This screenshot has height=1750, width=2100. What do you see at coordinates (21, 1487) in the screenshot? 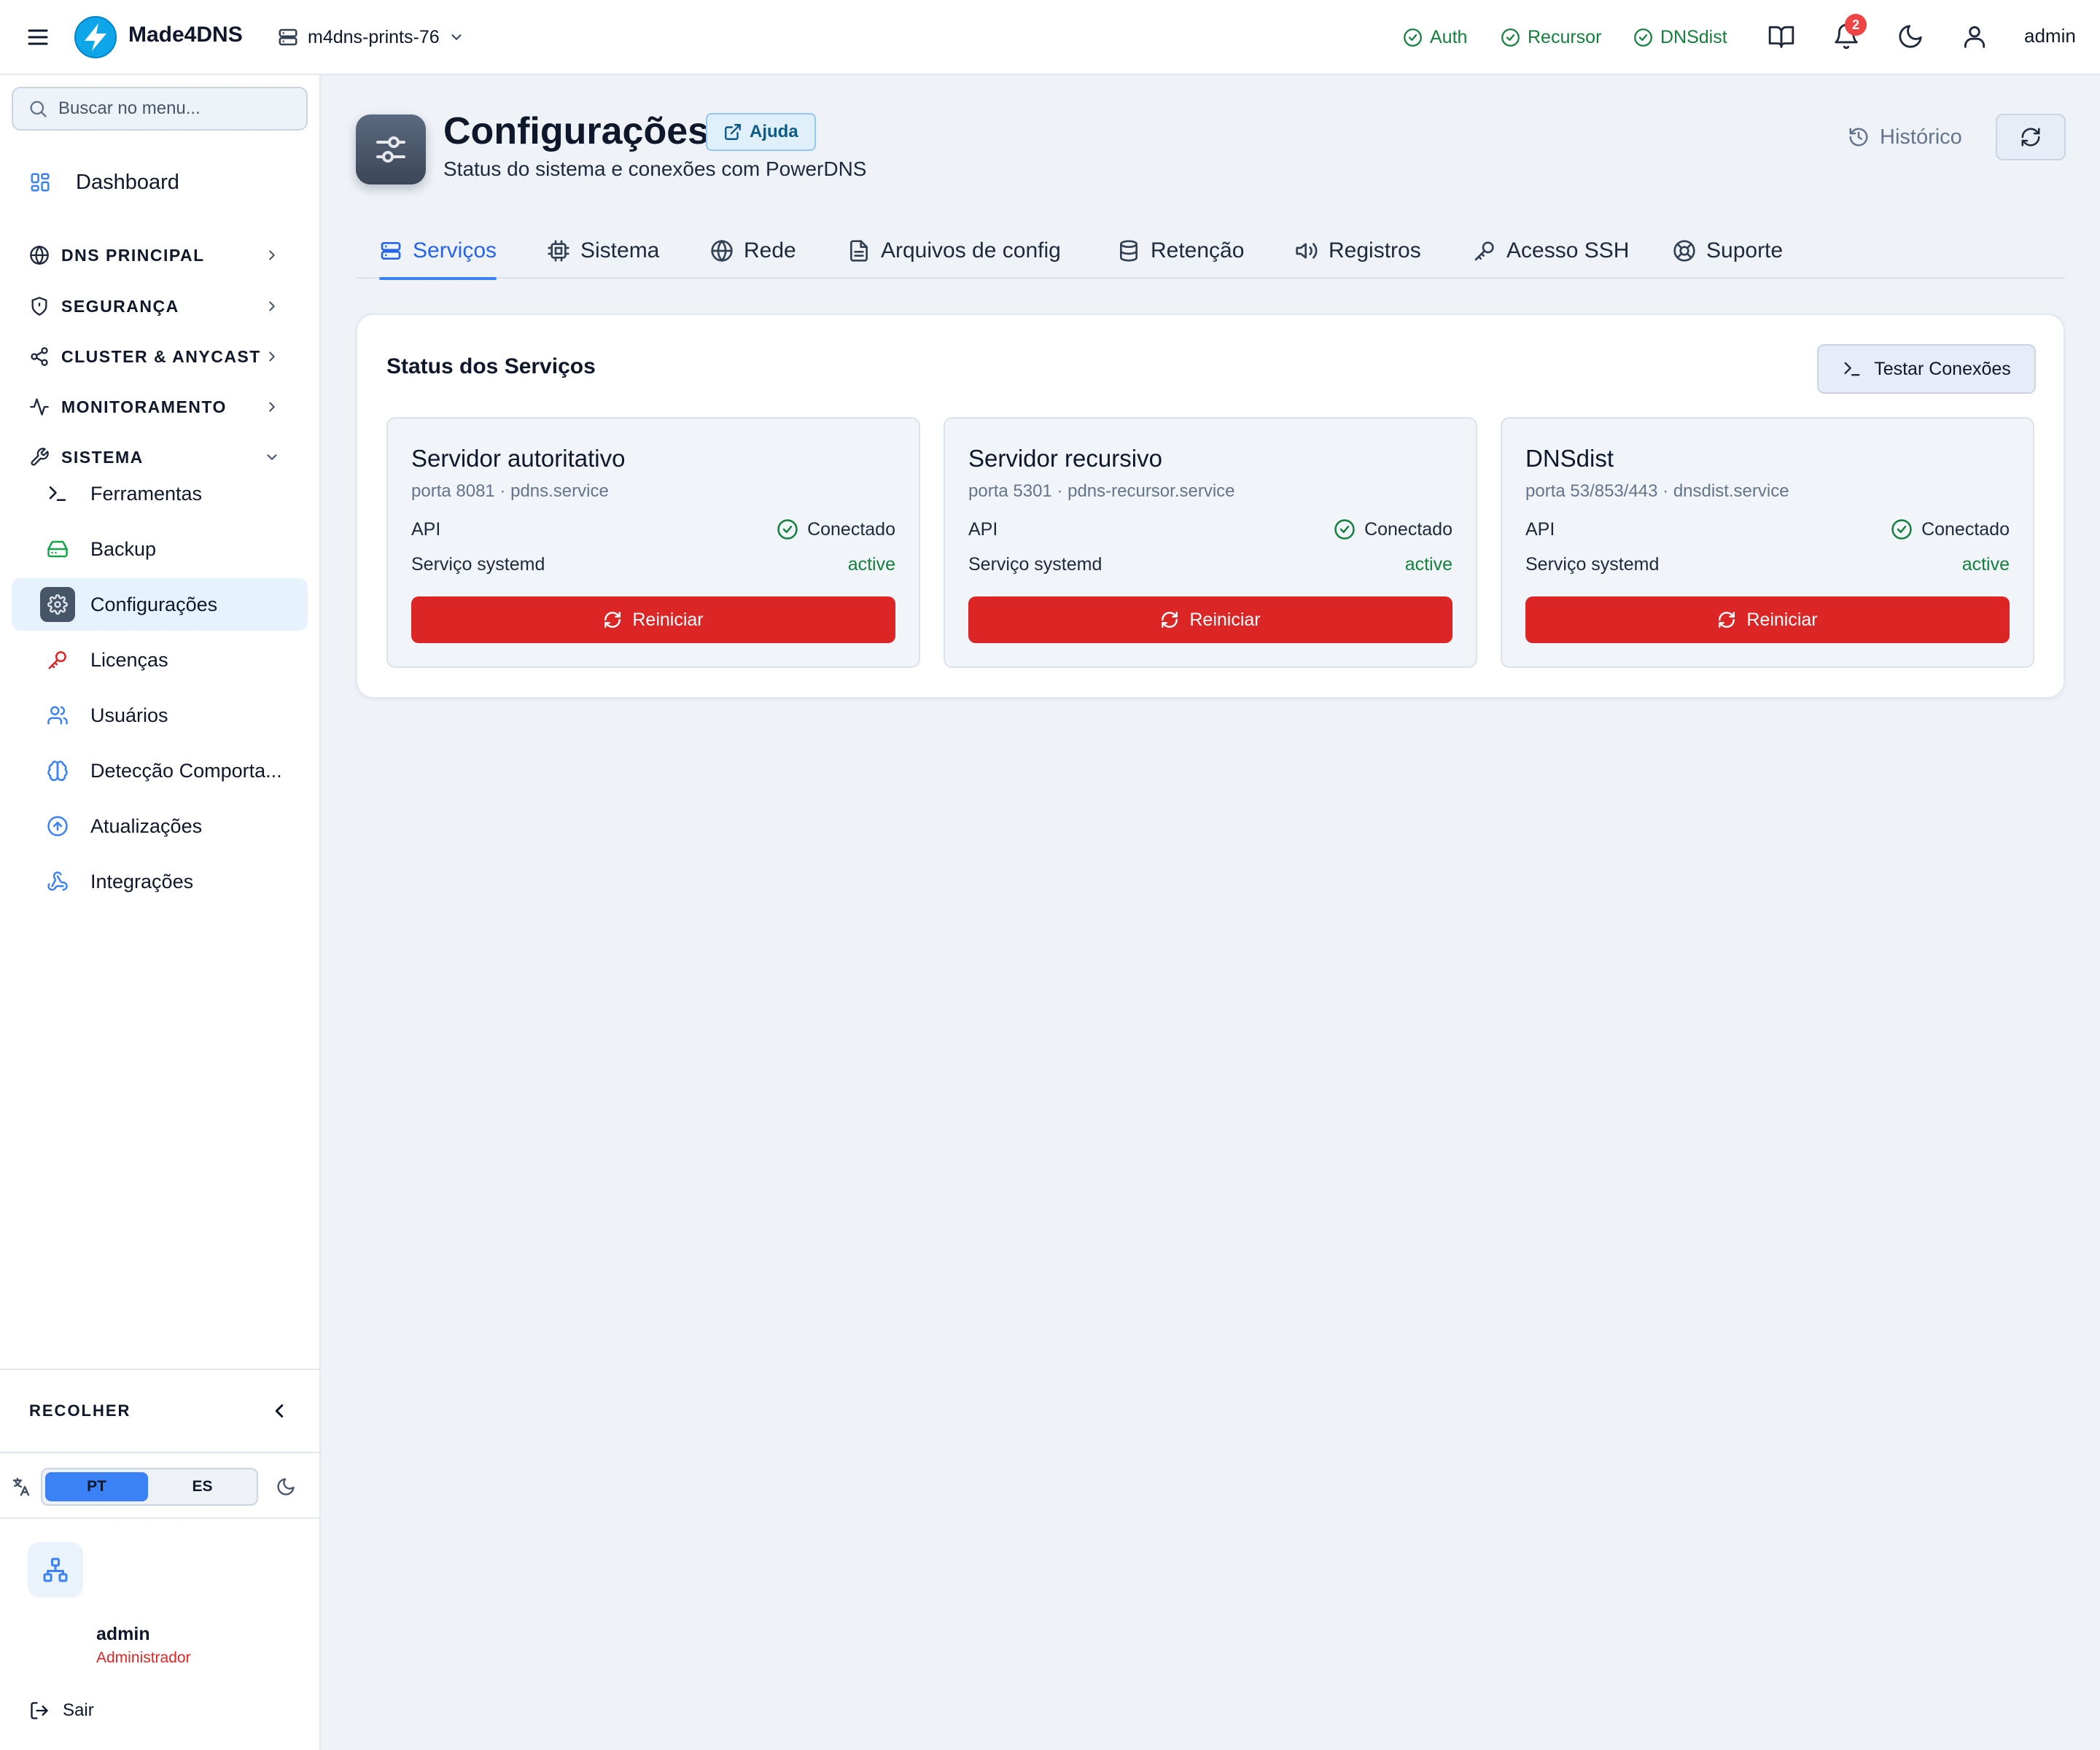
I see `translate-icon` at bounding box center [21, 1487].